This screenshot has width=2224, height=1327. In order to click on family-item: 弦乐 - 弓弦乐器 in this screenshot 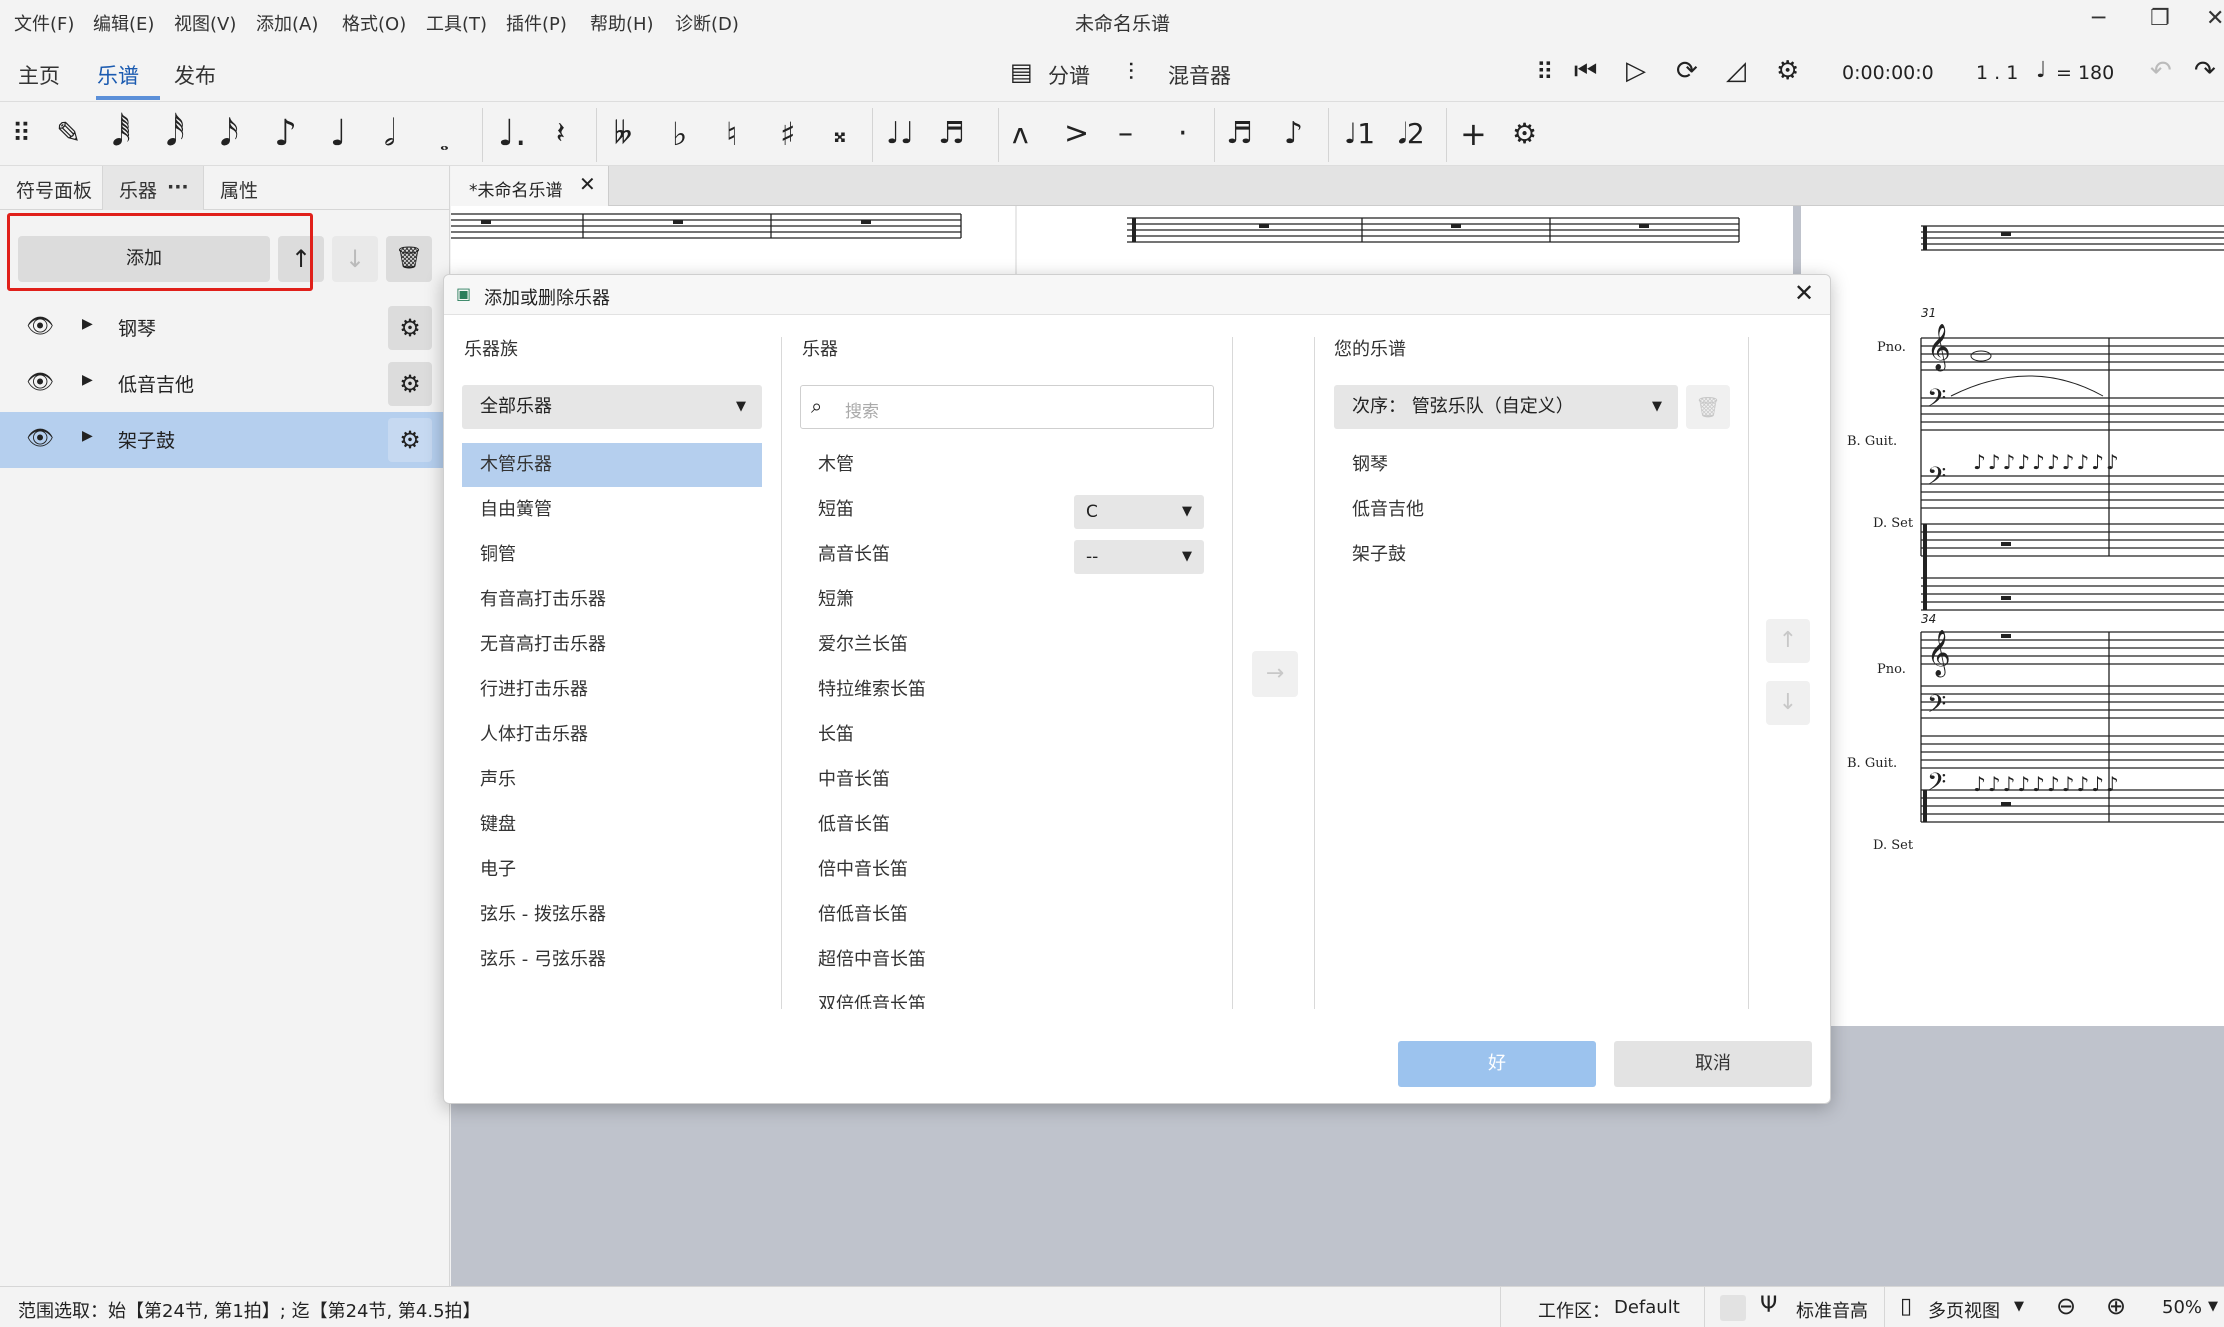, I will do `click(612, 960)`.